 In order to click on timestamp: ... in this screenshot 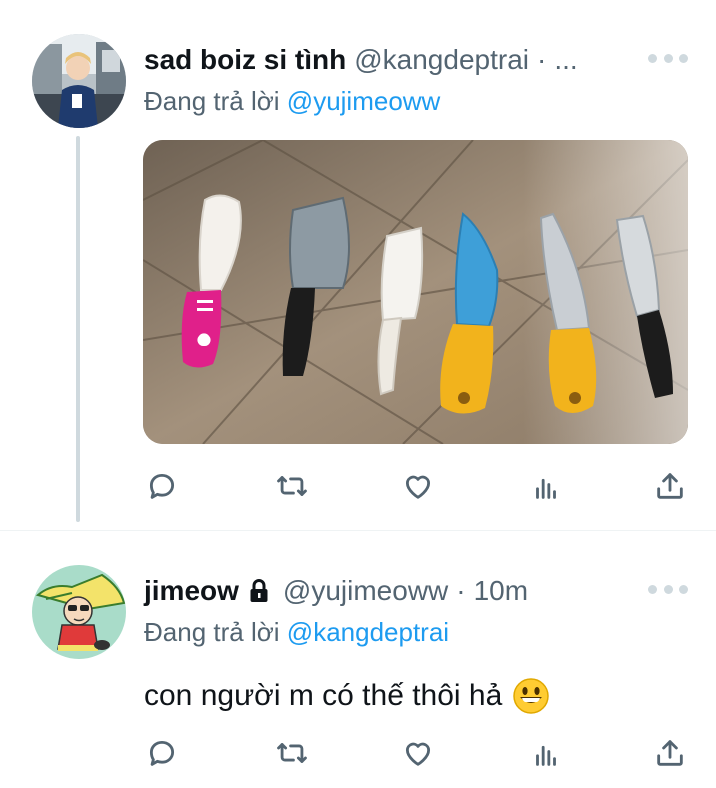, I will do `click(565, 60)`.